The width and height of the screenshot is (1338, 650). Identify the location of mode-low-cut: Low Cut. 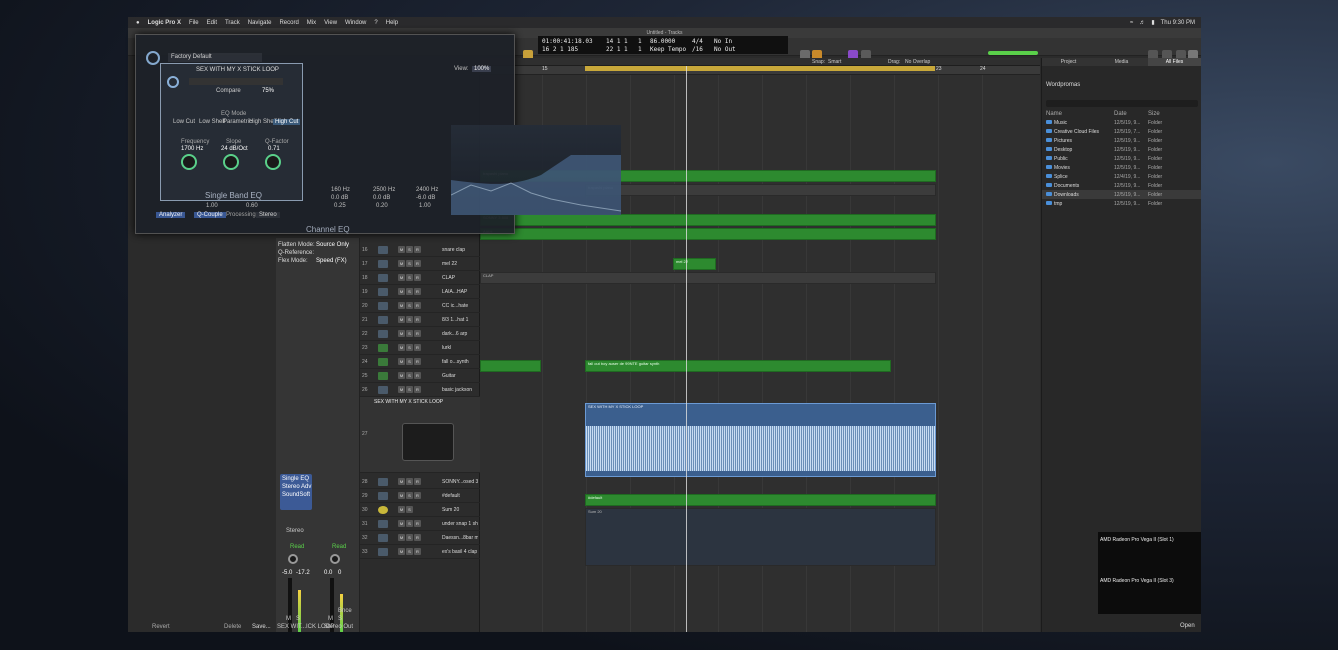
(184, 122).